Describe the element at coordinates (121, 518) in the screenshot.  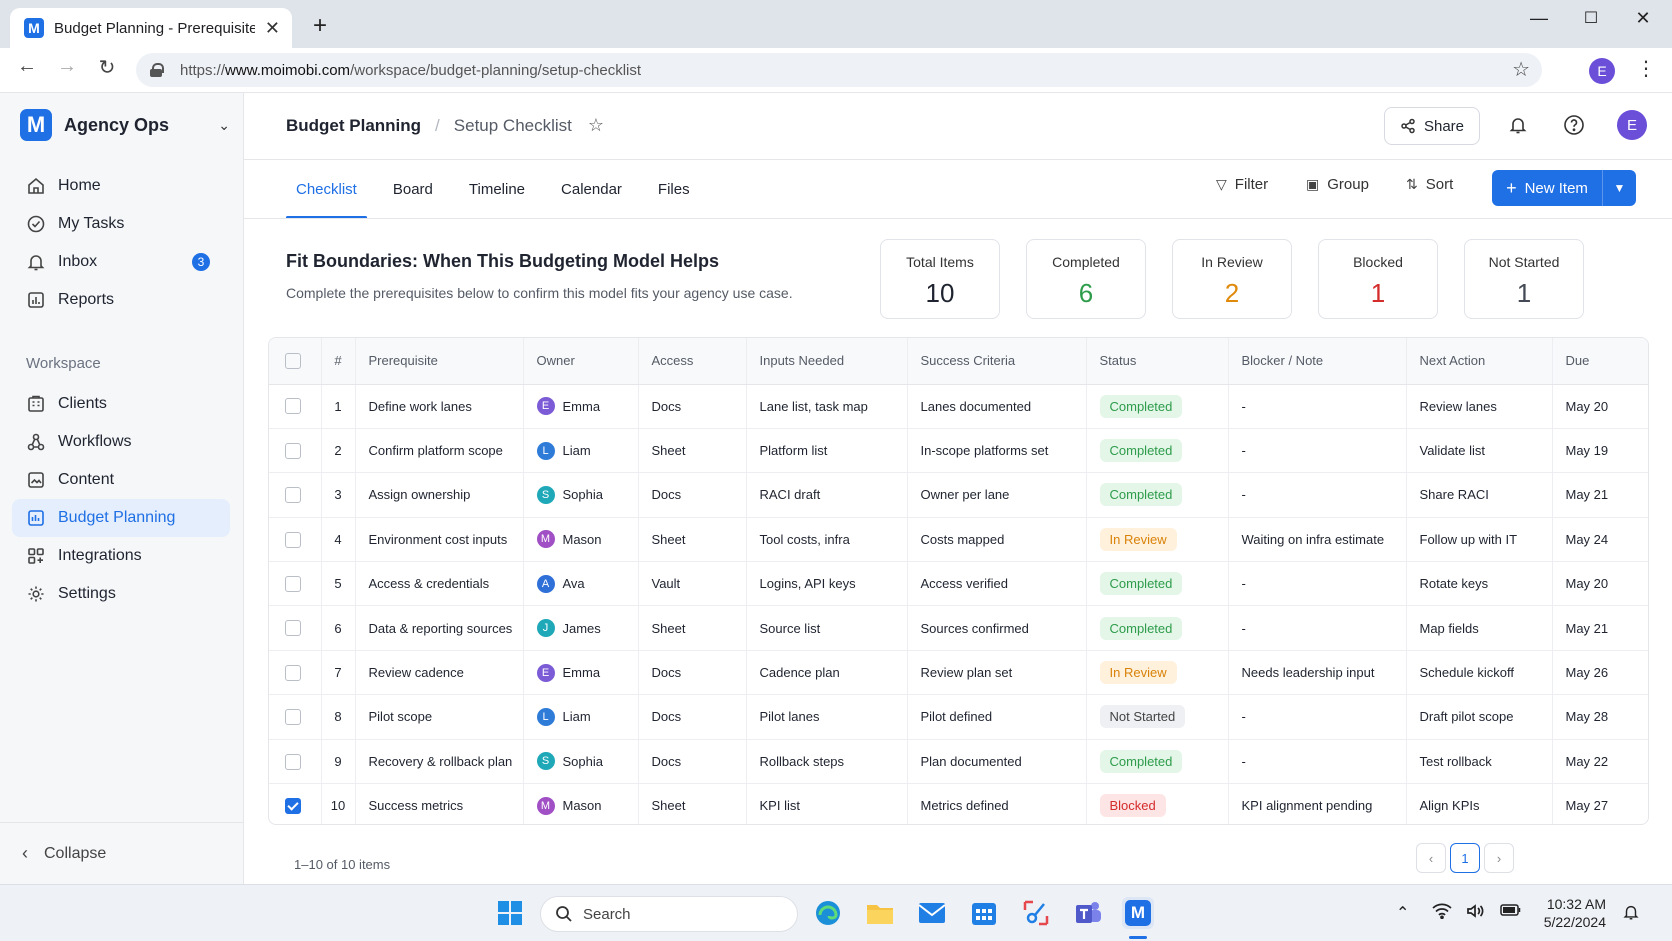
I see `sidebar-item-budget-planning: Budget Planning` at that location.